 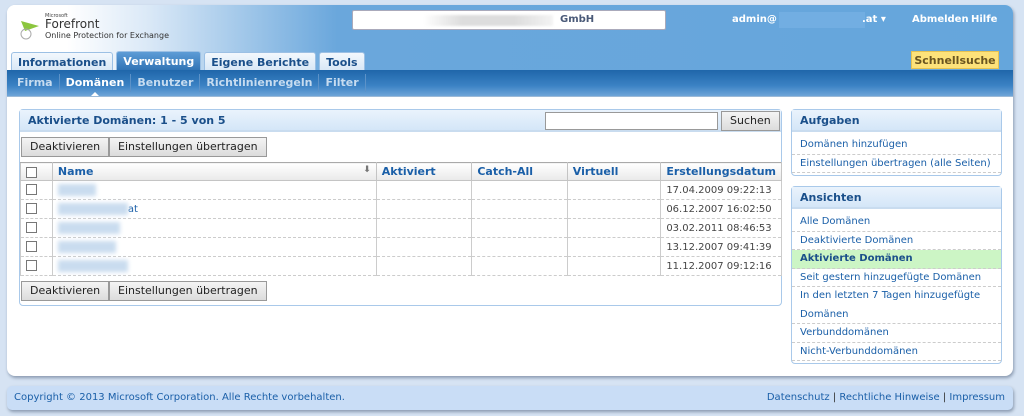 What do you see at coordinates (214, 209) in the screenshot?
I see `domain-name: at` at bounding box center [214, 209].